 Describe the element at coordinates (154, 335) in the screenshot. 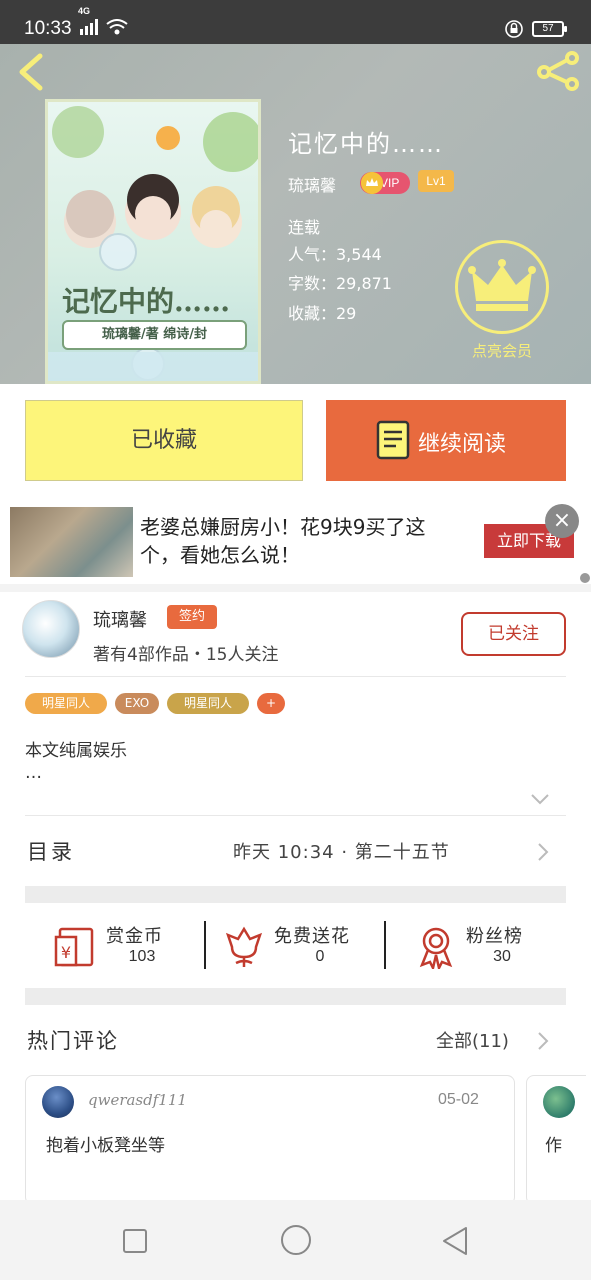

I see `cover-author-art: 琉璃馨/著 绵诗/封` at that location.